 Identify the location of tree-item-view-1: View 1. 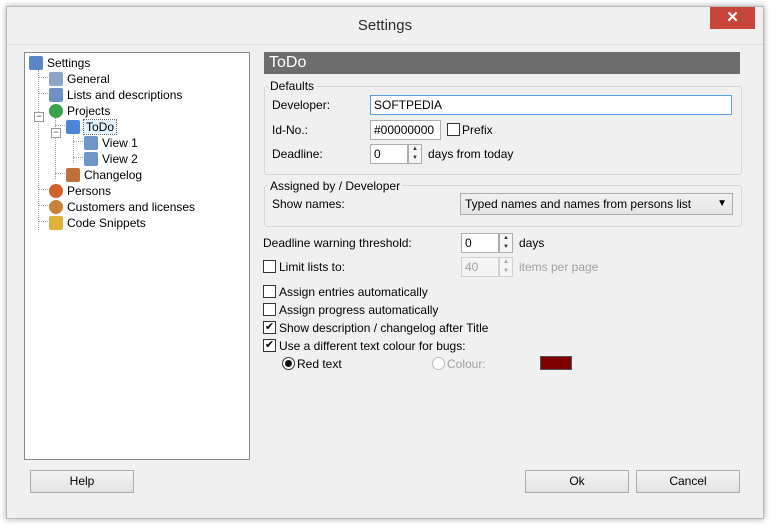
(111, 143).